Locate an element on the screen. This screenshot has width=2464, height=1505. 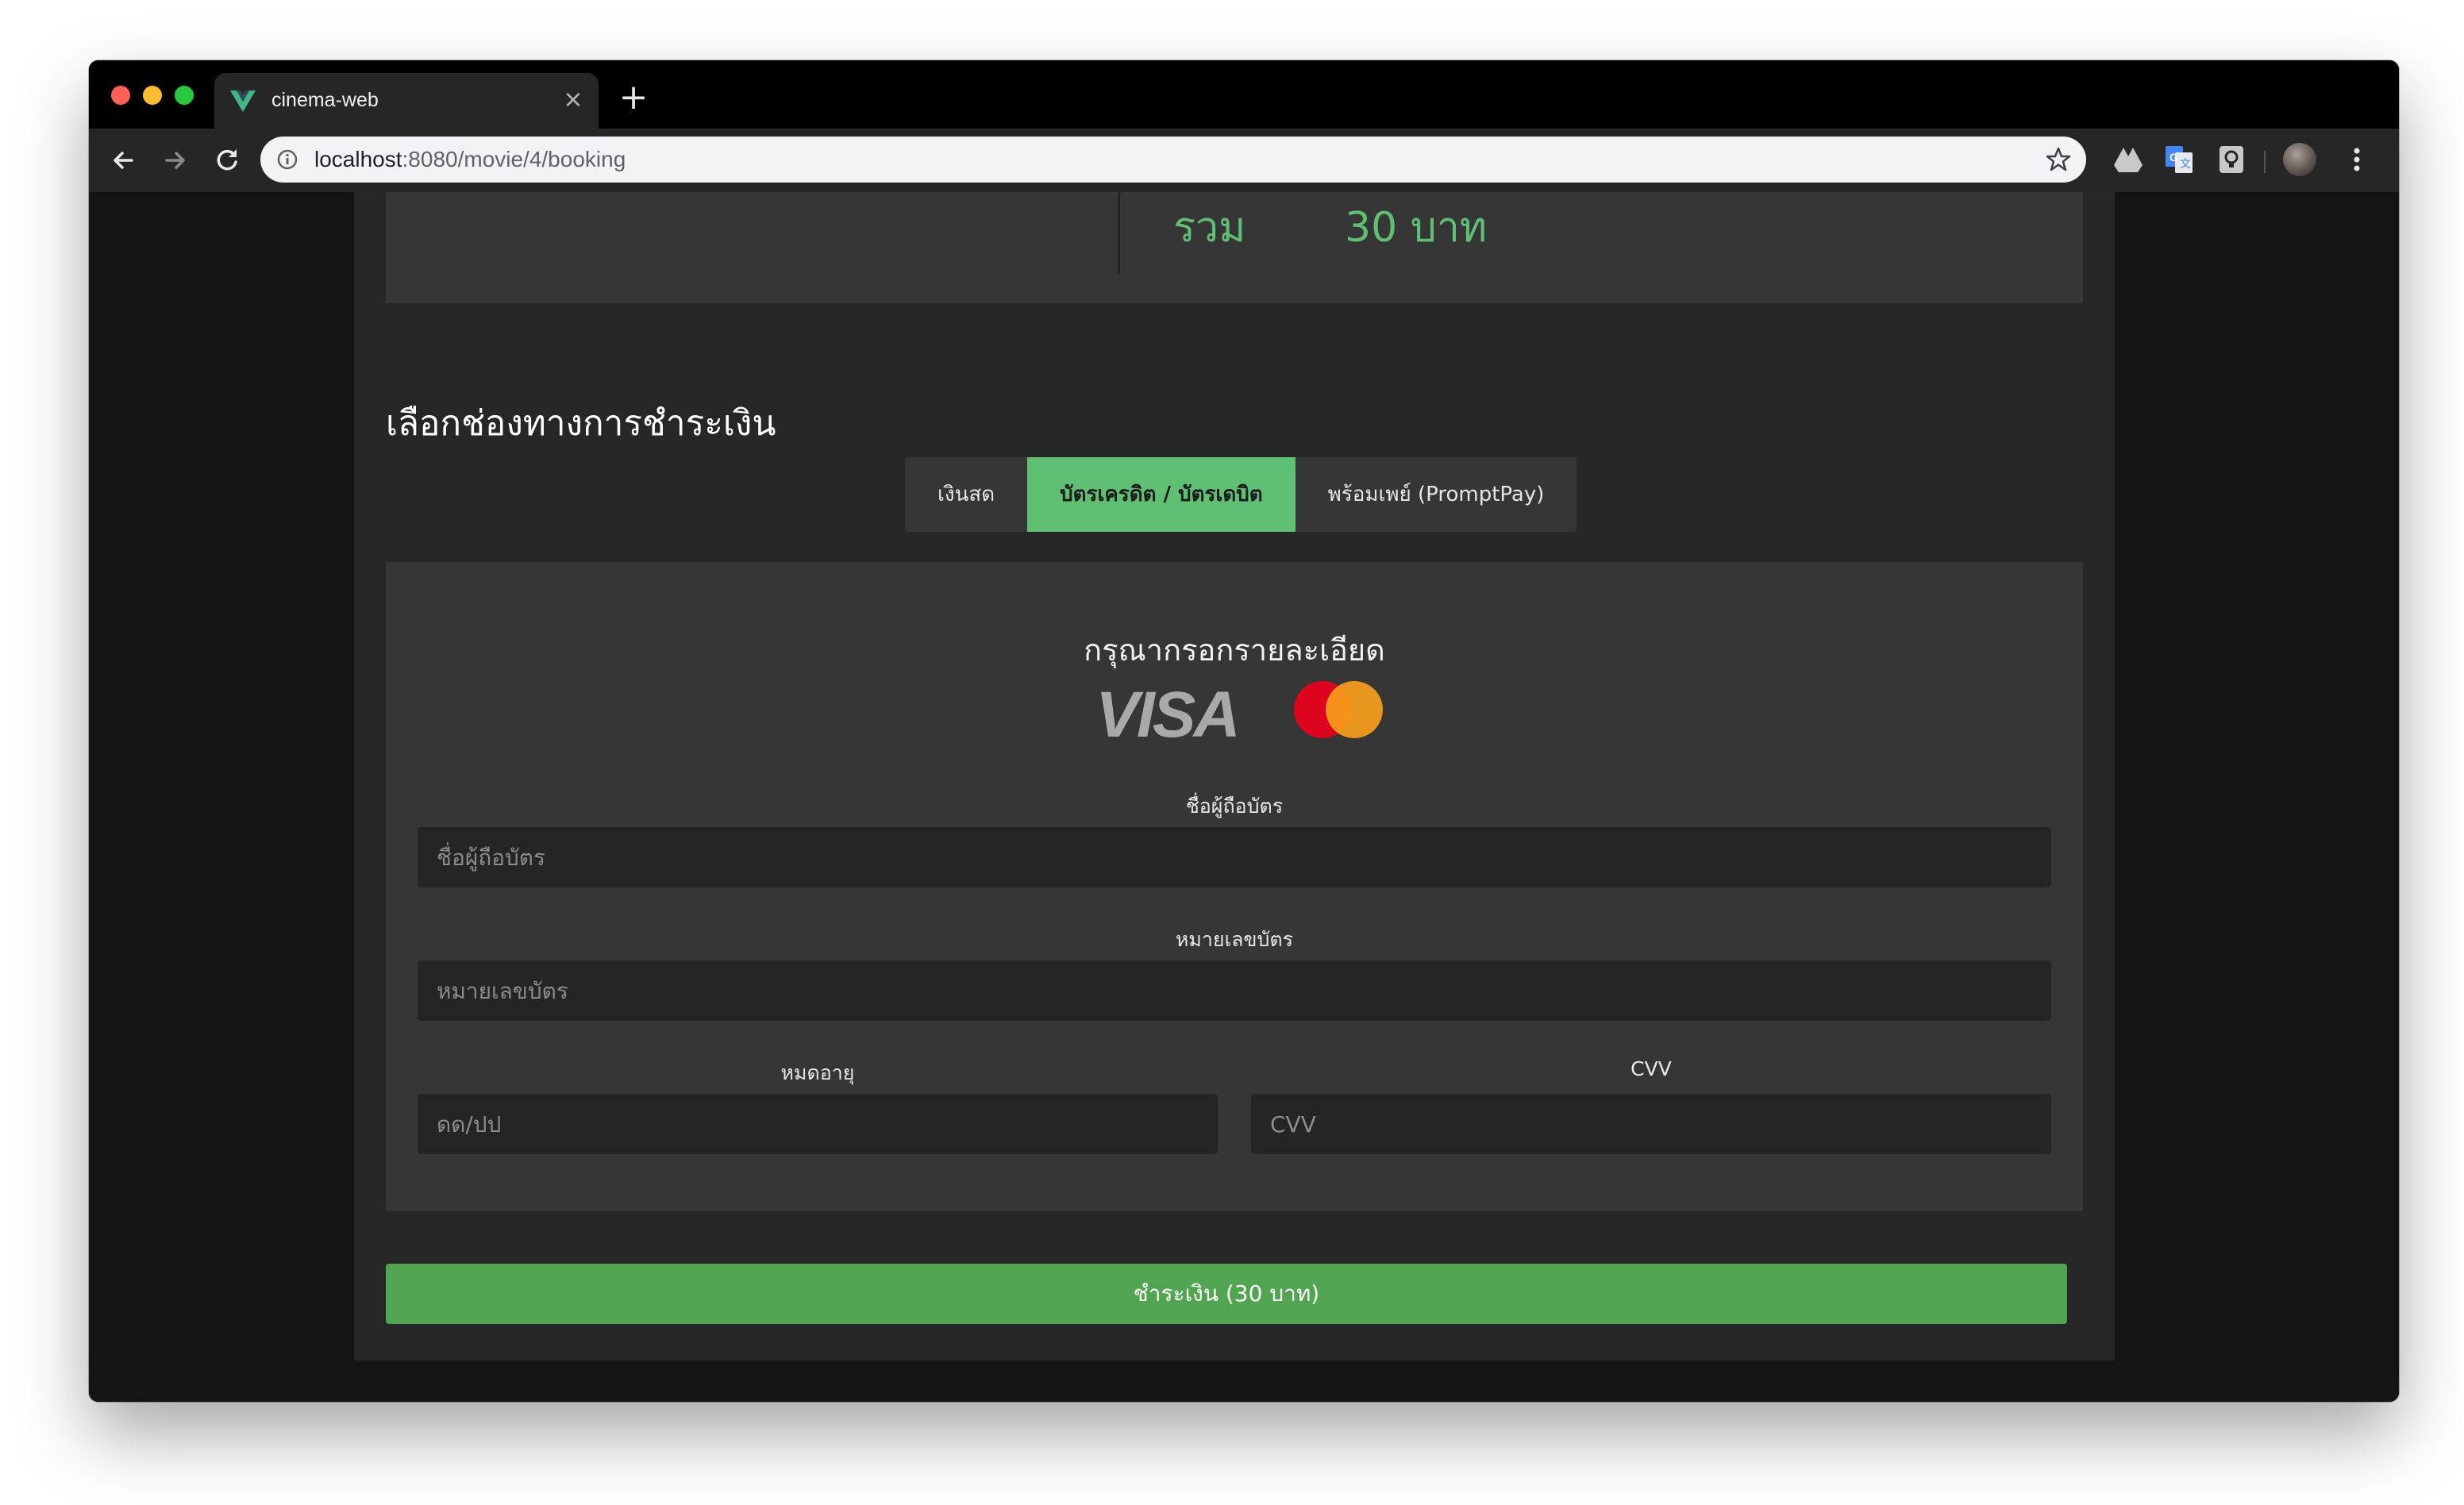
card-holder-input is located at coordinates (1234, 857).